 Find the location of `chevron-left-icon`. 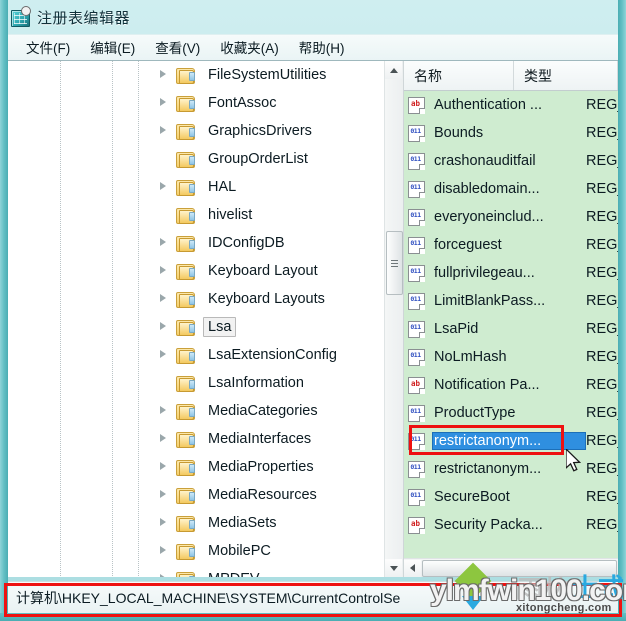

chevron-left-icon is located at coordinates (412, 568).